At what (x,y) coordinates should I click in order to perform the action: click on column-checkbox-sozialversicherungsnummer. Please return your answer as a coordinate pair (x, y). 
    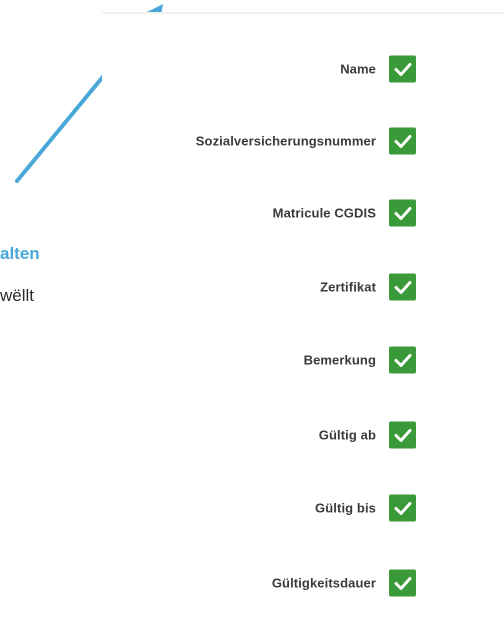
    Looking at the image, I should click on (402, 141).